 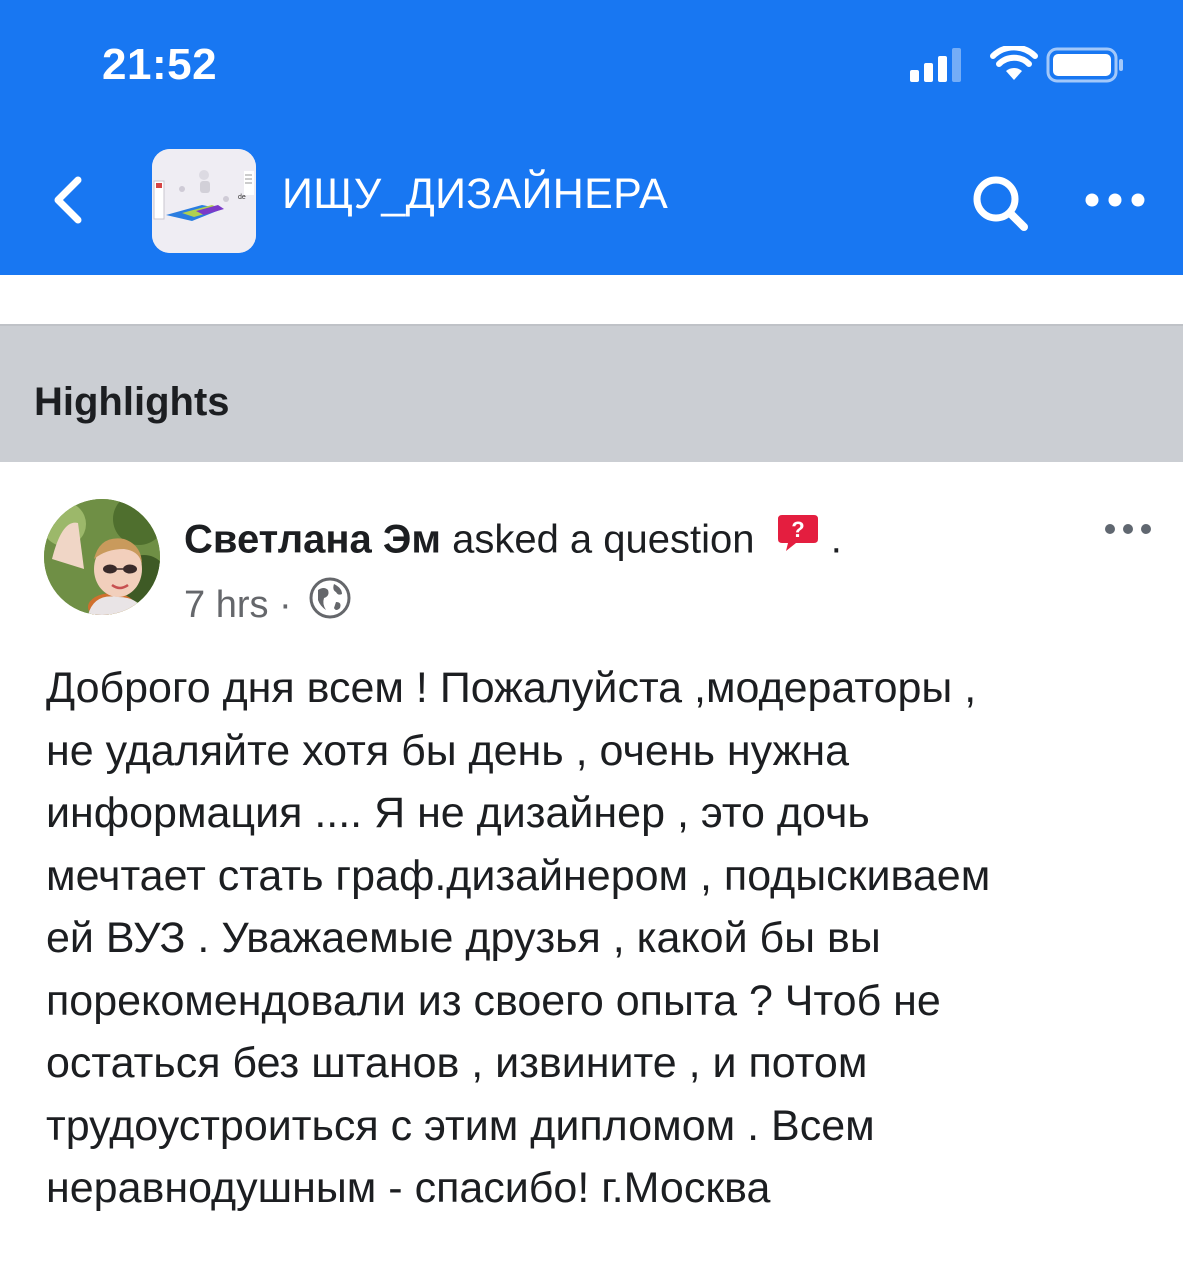 I want to click on group-avatar: de, so click(x=204, y=201).